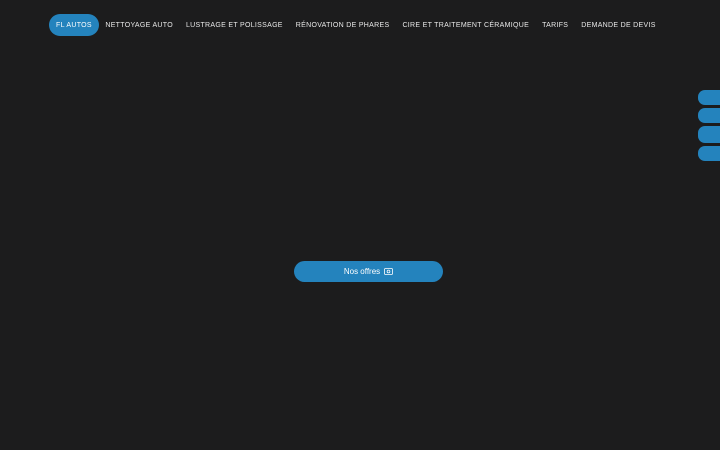 The image size is (720, 450). What do you see at coordinates (466, 25) in the screenshot?
I see `nav-item-cire-et-traitement-ceramique: CIRE ET TRAITEMENT CÉRAMIQUE` at bounding box center [466, 25].